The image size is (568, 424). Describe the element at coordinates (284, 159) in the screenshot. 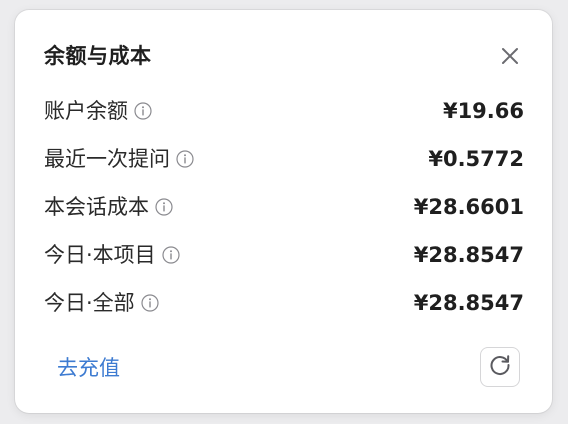

I see `row-last-question: 最近一次提问 ¥0.5772` at that location.